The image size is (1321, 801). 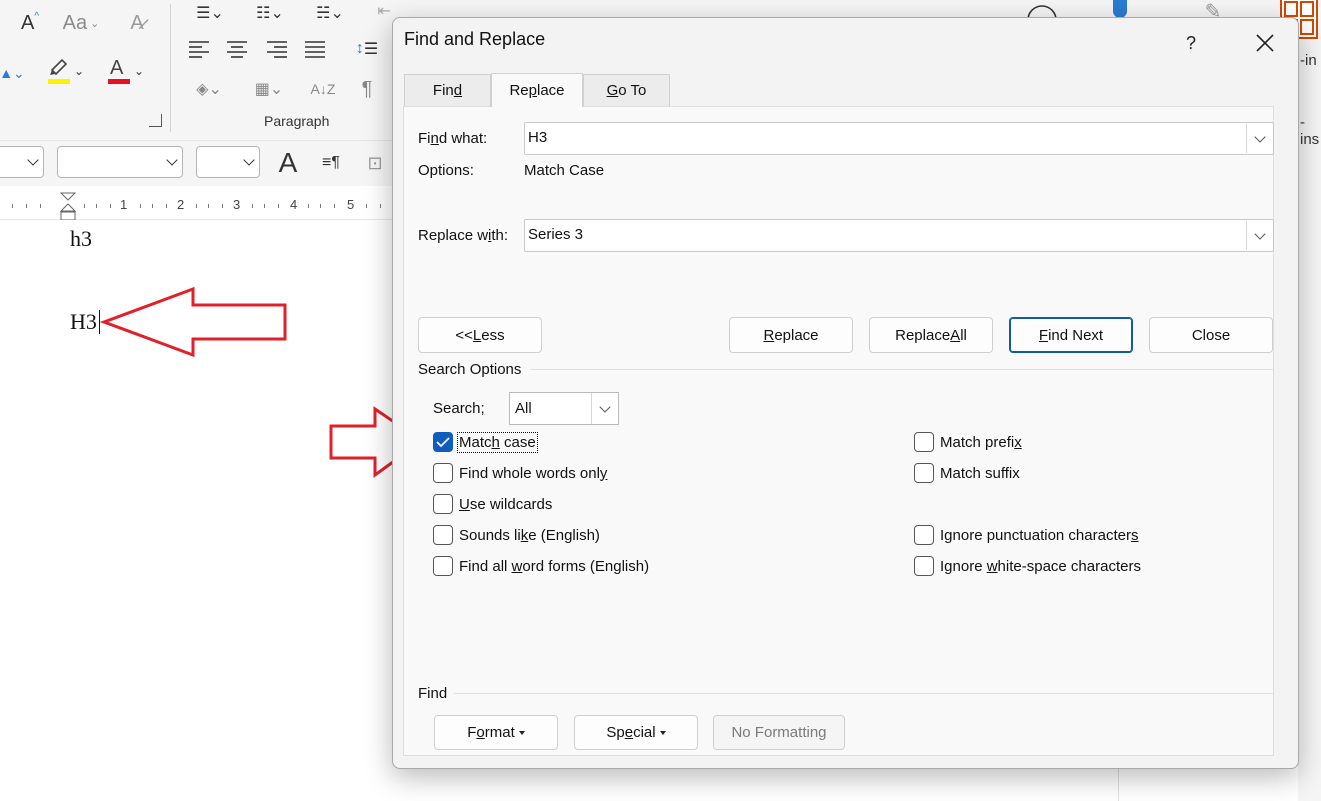 I want to click on ignore-whitespace-checkbox: Ignore white-space characters, so click(x=1027, y=566).